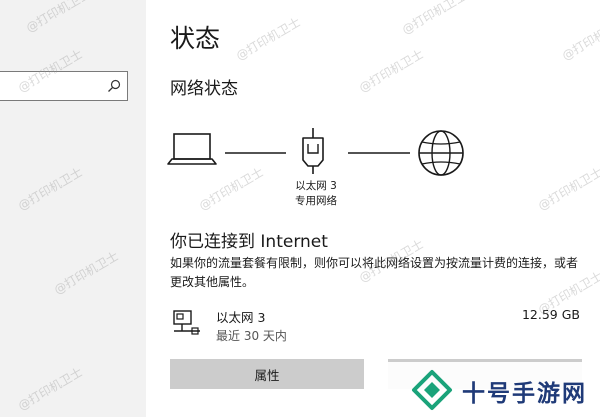 This screenshot has width=600, height=417. What do you see at coordinates (524, 394) in the screenshot?
I see `brand-text: 十号手游网` at bounding box center [524, 394].